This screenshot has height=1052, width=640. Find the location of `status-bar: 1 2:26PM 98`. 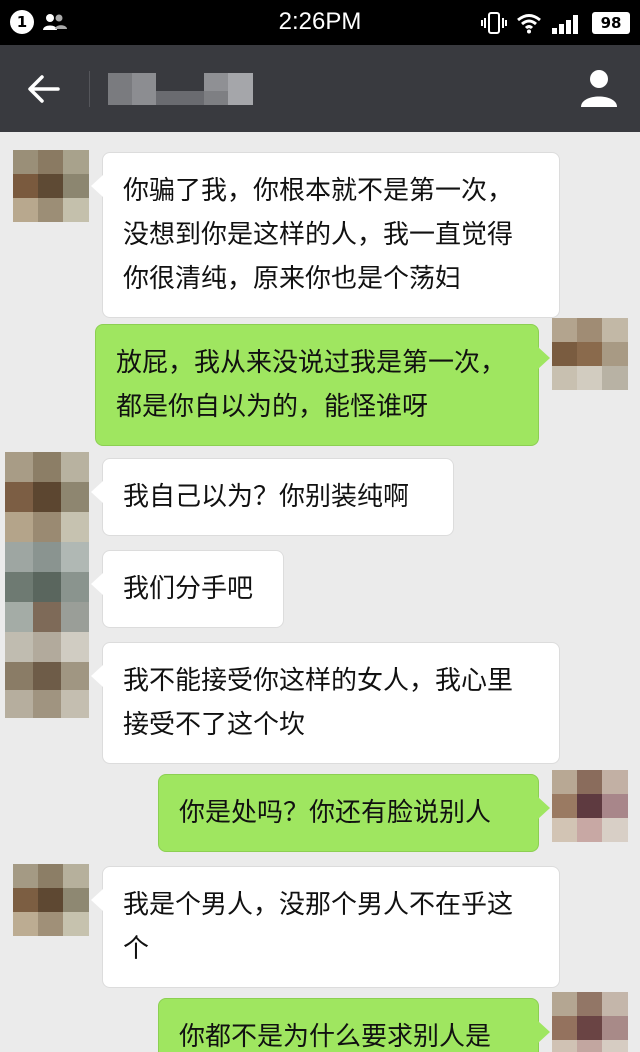

status-bar: 1 2:26PM 98 is located at coordinates (320, 22).